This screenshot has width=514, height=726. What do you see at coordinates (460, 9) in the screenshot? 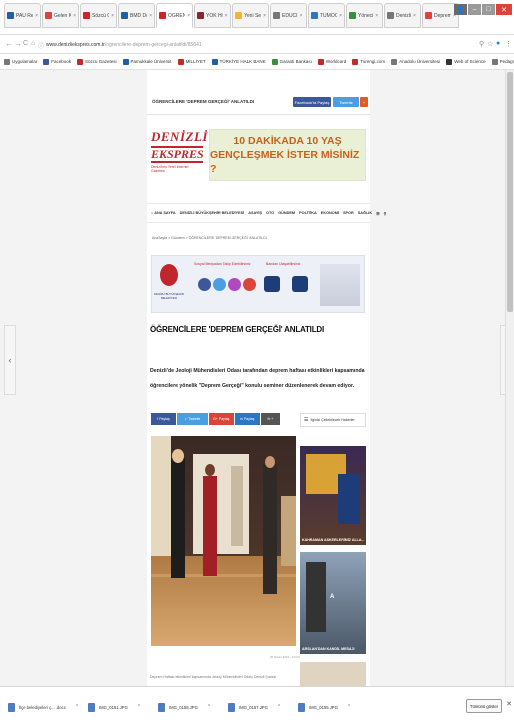
I see `user-icon: 👤` at bounding box center [460, 9].